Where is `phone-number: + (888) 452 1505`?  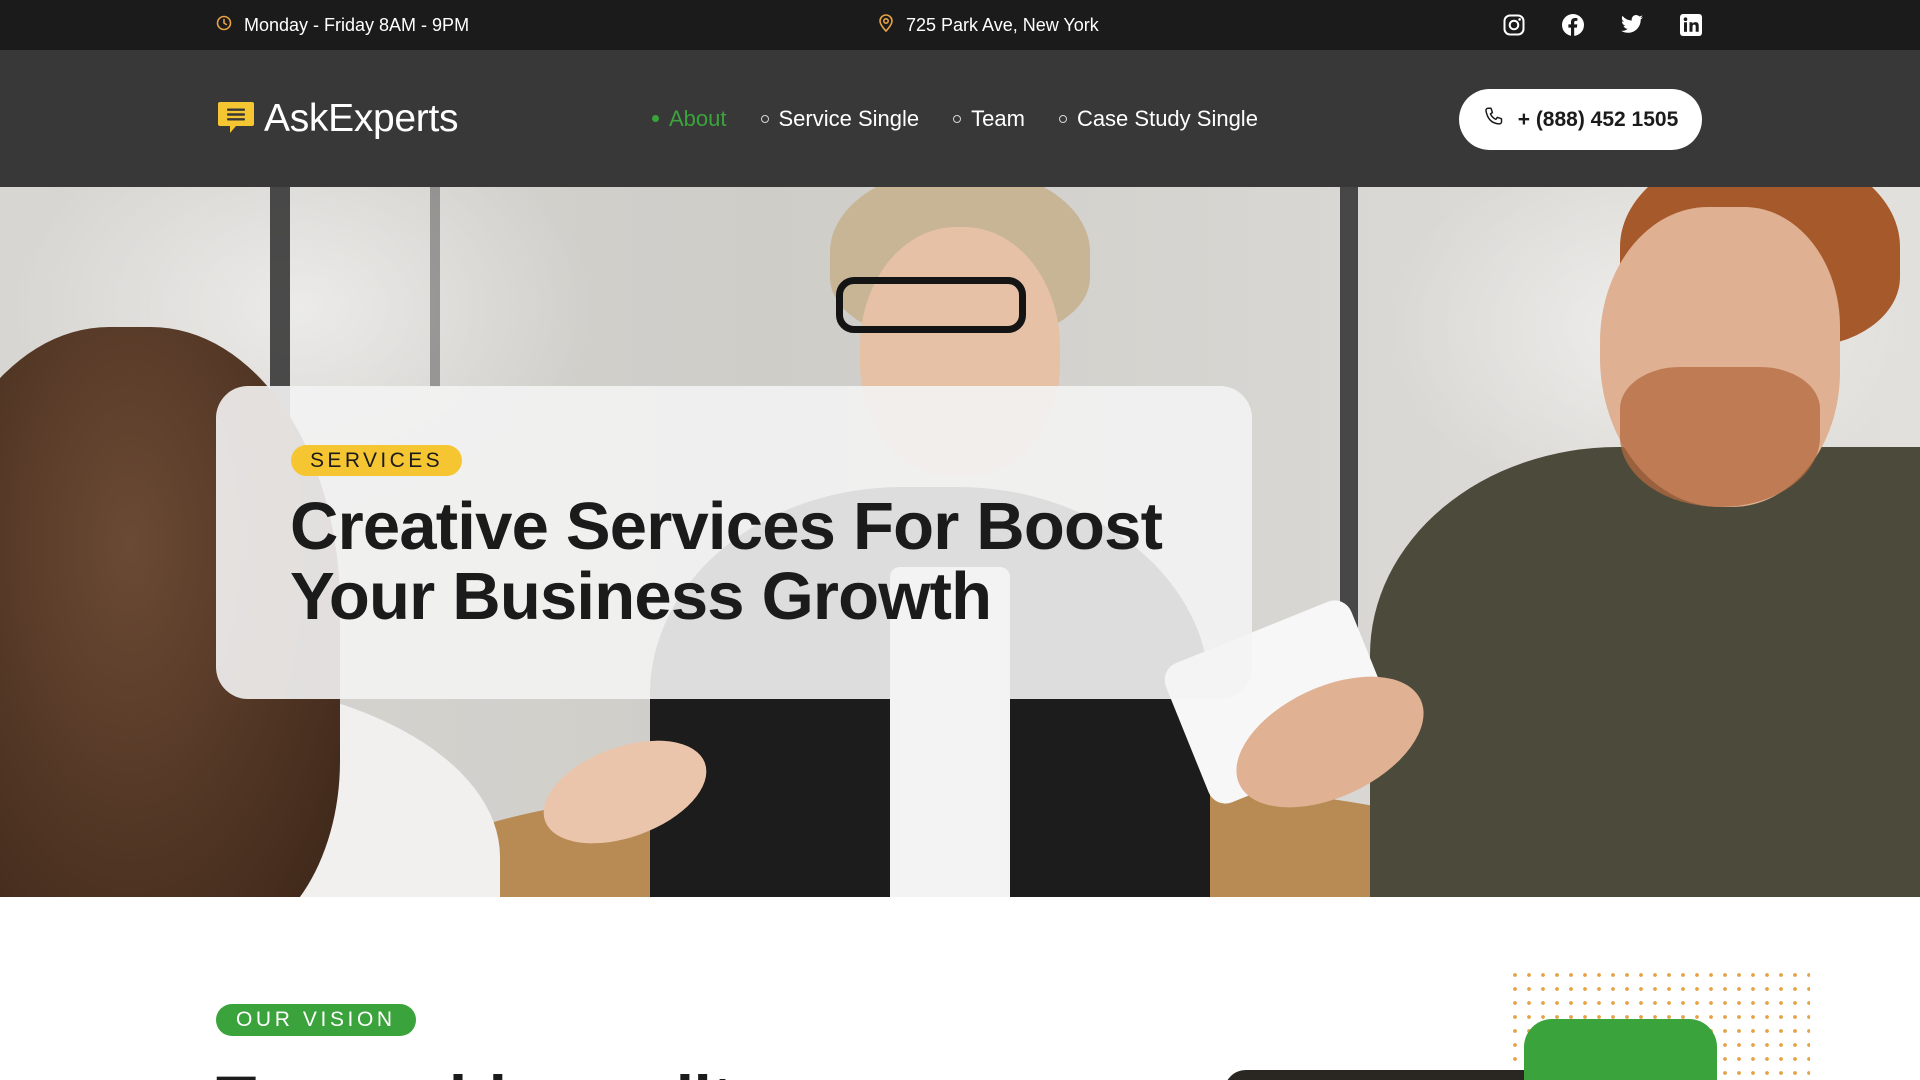 phone-number: + (888) 452 1505 is located at coordinates (1598, 119).